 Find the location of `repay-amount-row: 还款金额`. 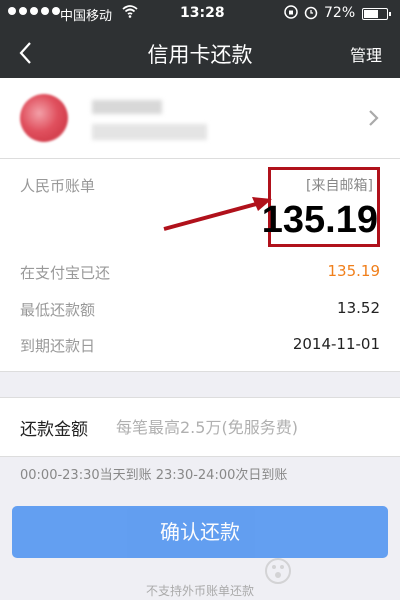

repay-amount-row: 还款金额 is located at coordinates (200, 427).